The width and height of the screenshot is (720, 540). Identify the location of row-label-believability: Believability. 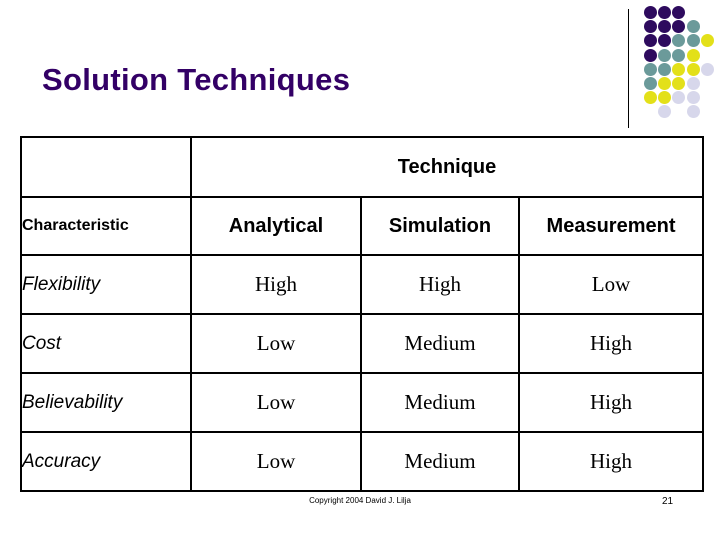
(106, 402).